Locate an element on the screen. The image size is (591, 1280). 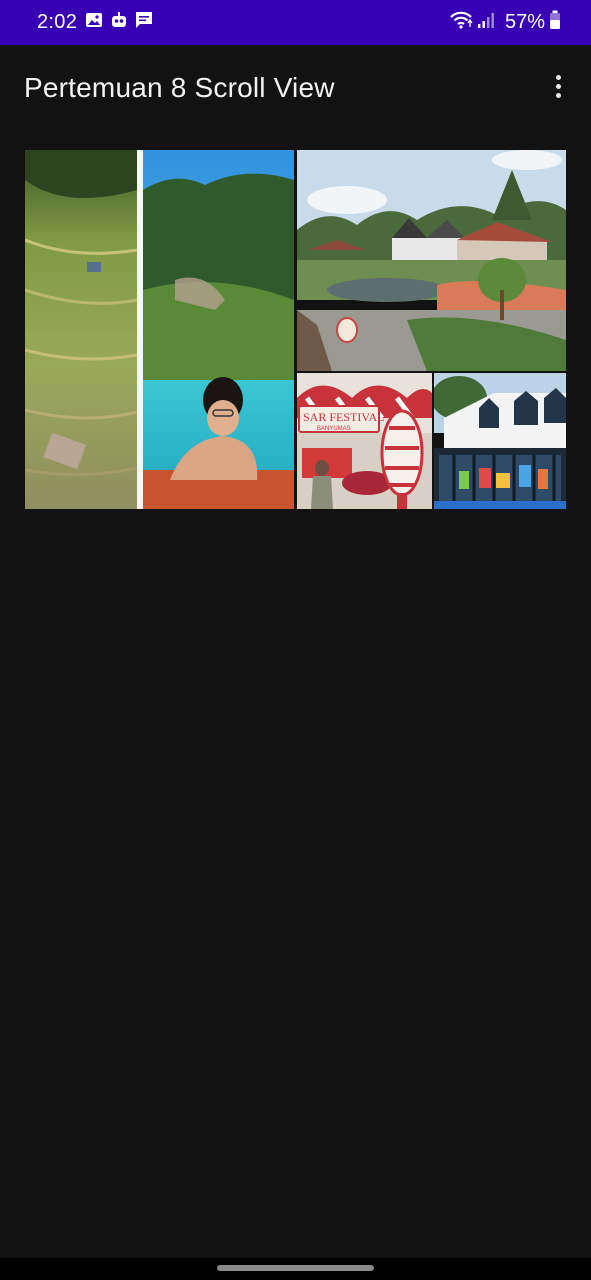
navigation-bar is located at coordinates (295, 1269).